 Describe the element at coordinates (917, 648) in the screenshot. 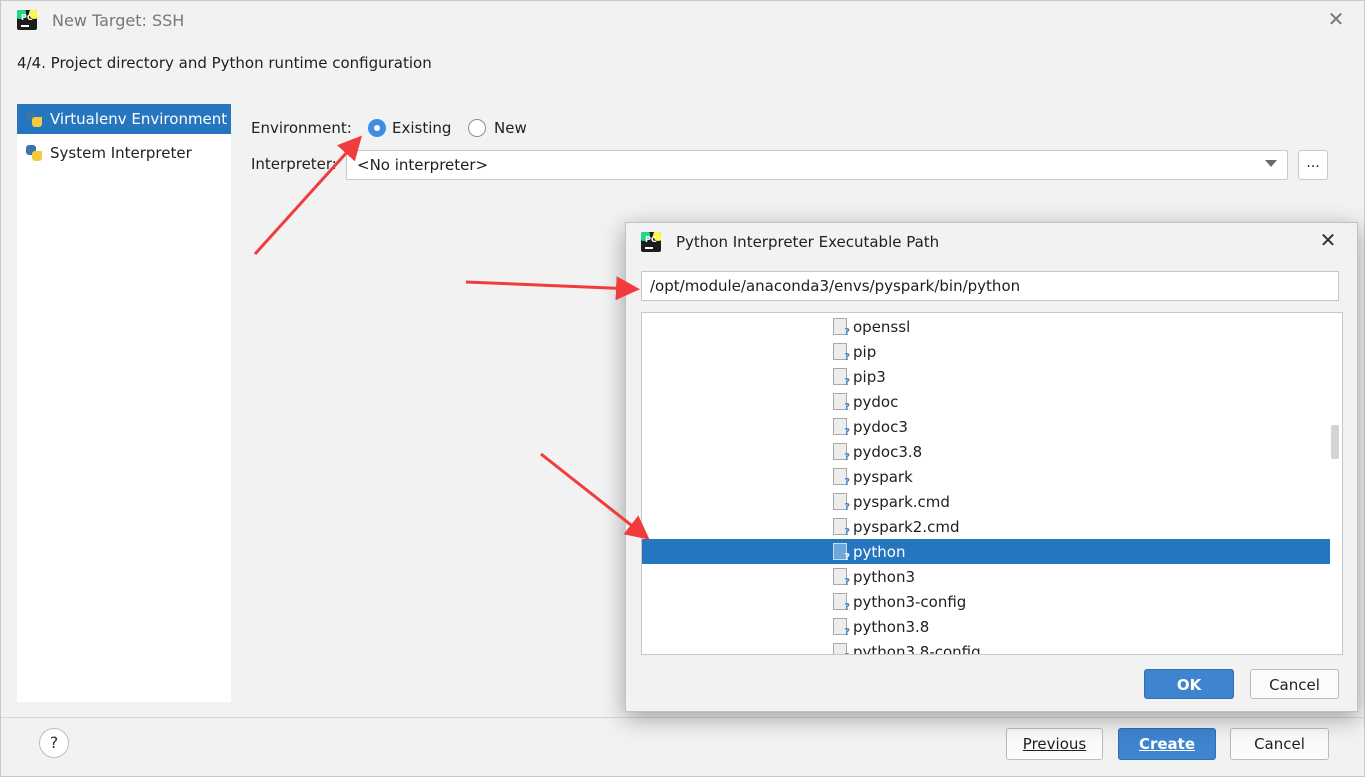

I see `file-name: python3.8-config` at that location.